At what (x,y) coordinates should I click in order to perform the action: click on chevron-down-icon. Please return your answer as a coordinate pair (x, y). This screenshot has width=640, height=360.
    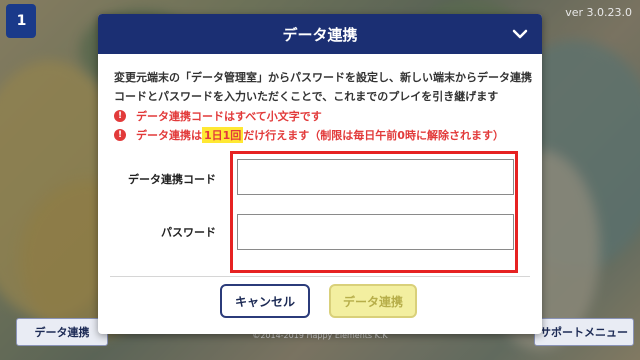
    Looking at the image, I should click on (520, 34).